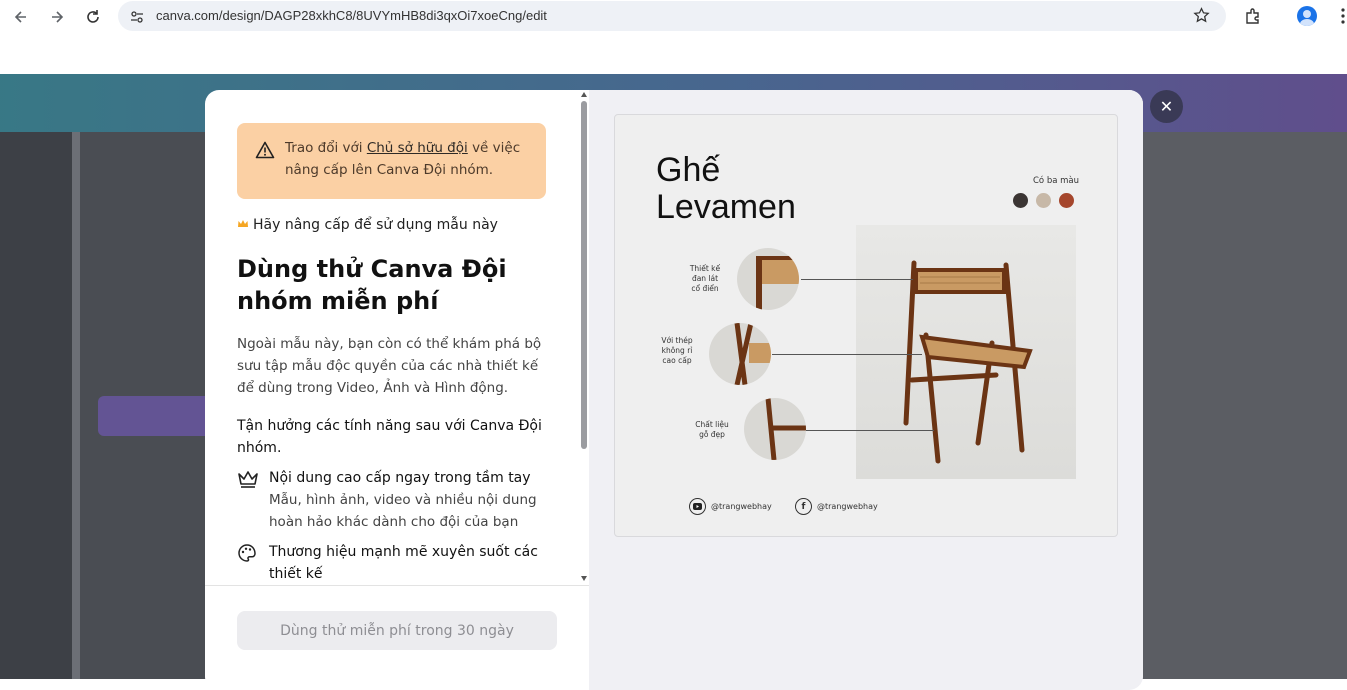 This screenshot has width=1347, height=690. Describe the element at coordinates (248, 554) in the screenshot. I see `palette-icon` at that location.